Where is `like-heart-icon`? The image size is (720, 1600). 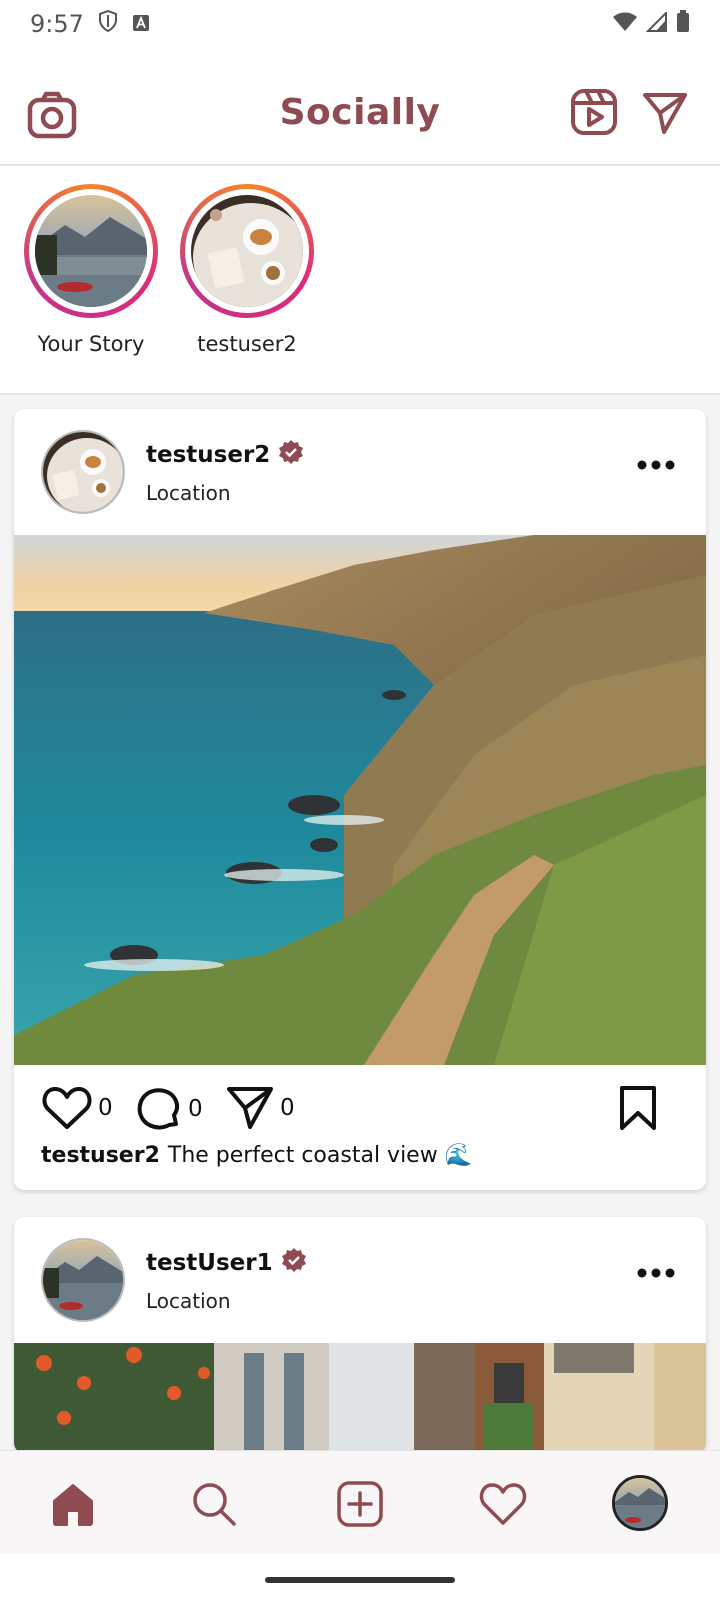
like-heart-icon is located at coordinates (67, 1108).